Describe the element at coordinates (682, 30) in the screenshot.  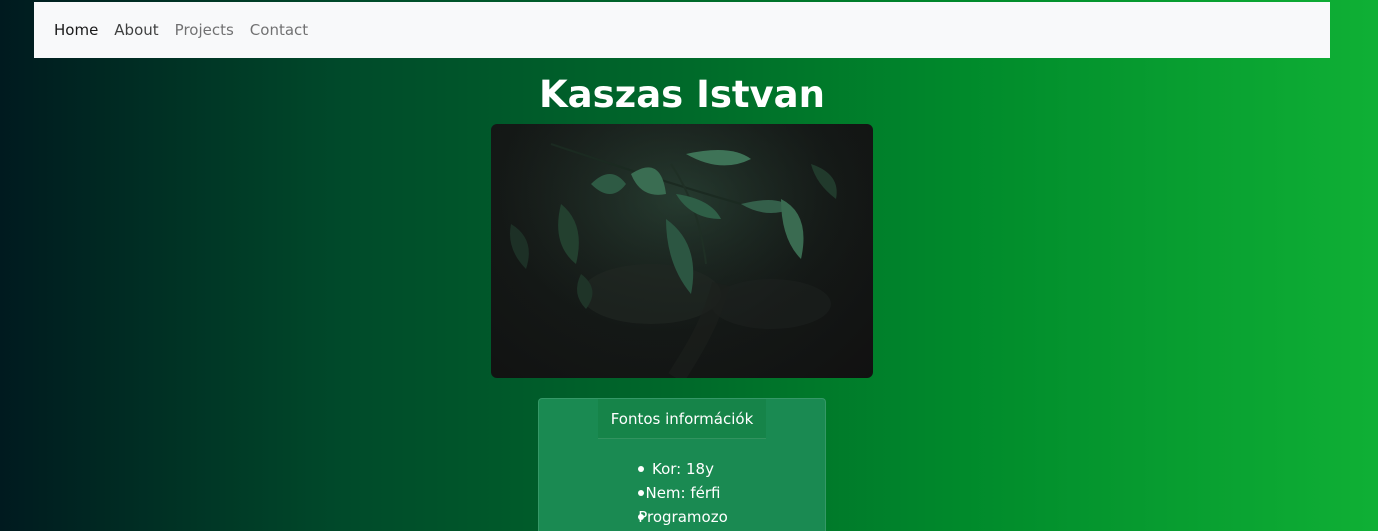
I see `navbar: Home About Projects Contact` at that location.